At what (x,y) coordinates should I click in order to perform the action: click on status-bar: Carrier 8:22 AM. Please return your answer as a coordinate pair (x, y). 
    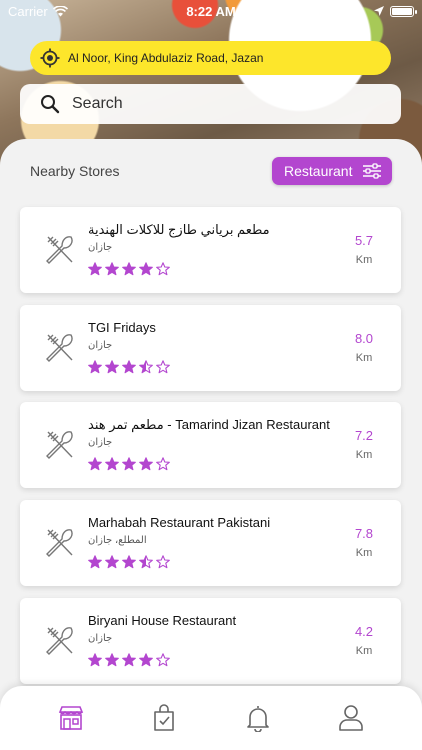
    Looking at the image, I should click on (211, 11).